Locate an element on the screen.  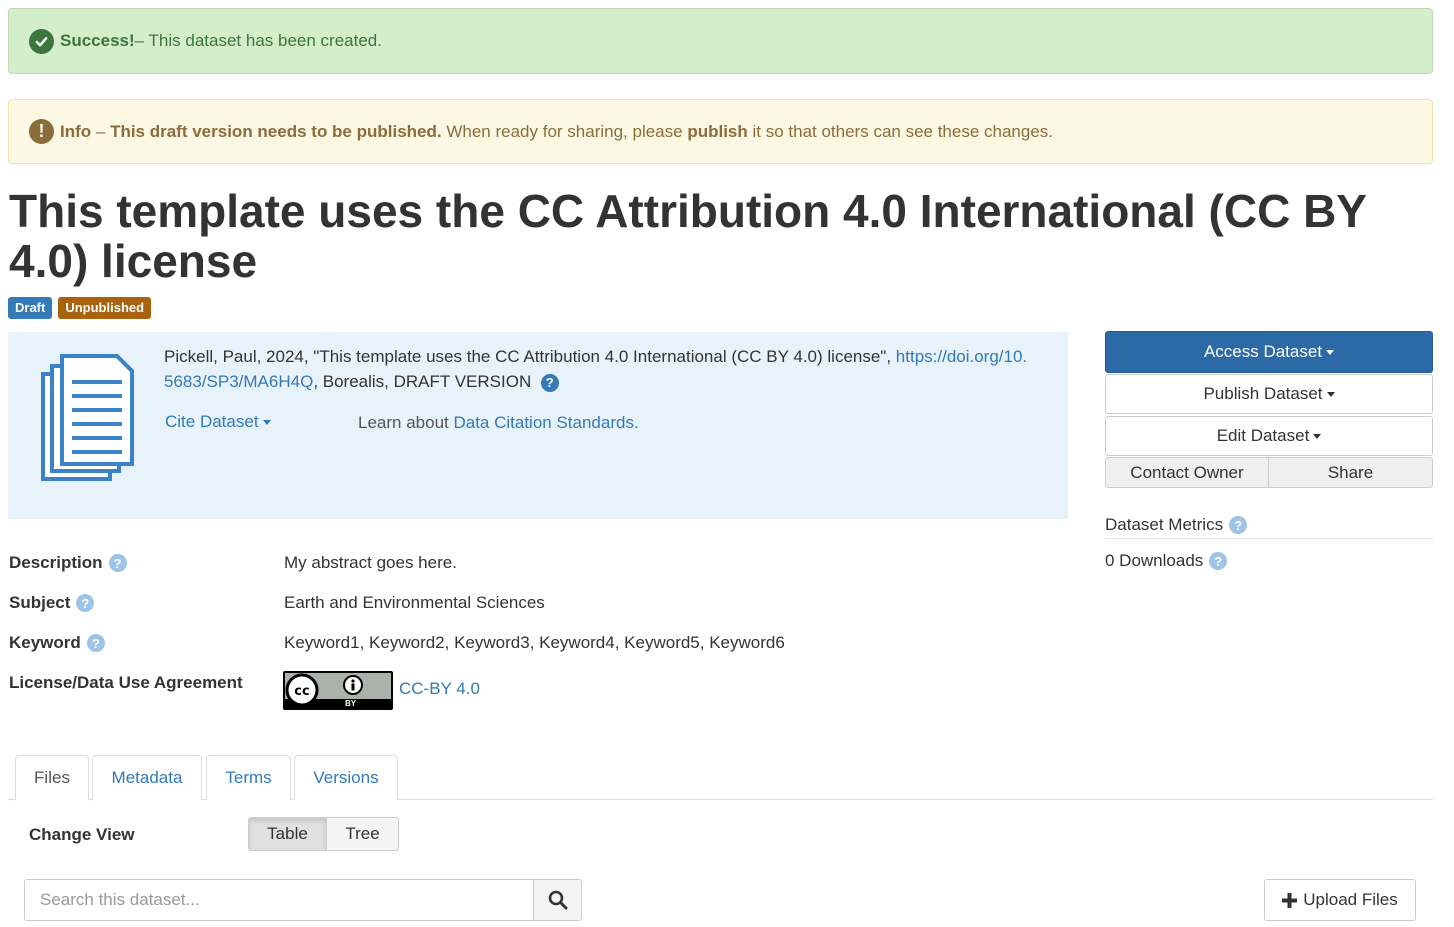
edit-dataset-button: Edit Dataset is located at coordinates (1269, 436).